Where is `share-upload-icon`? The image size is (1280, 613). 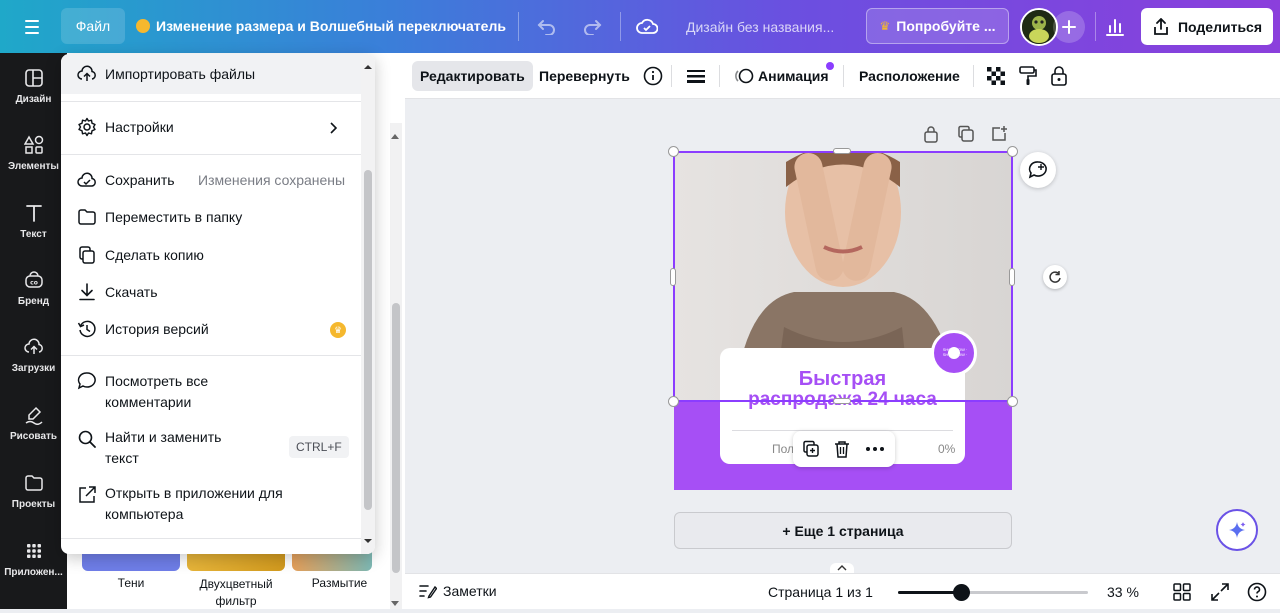 share-upload-icon is located at coordinates (1161, 26).